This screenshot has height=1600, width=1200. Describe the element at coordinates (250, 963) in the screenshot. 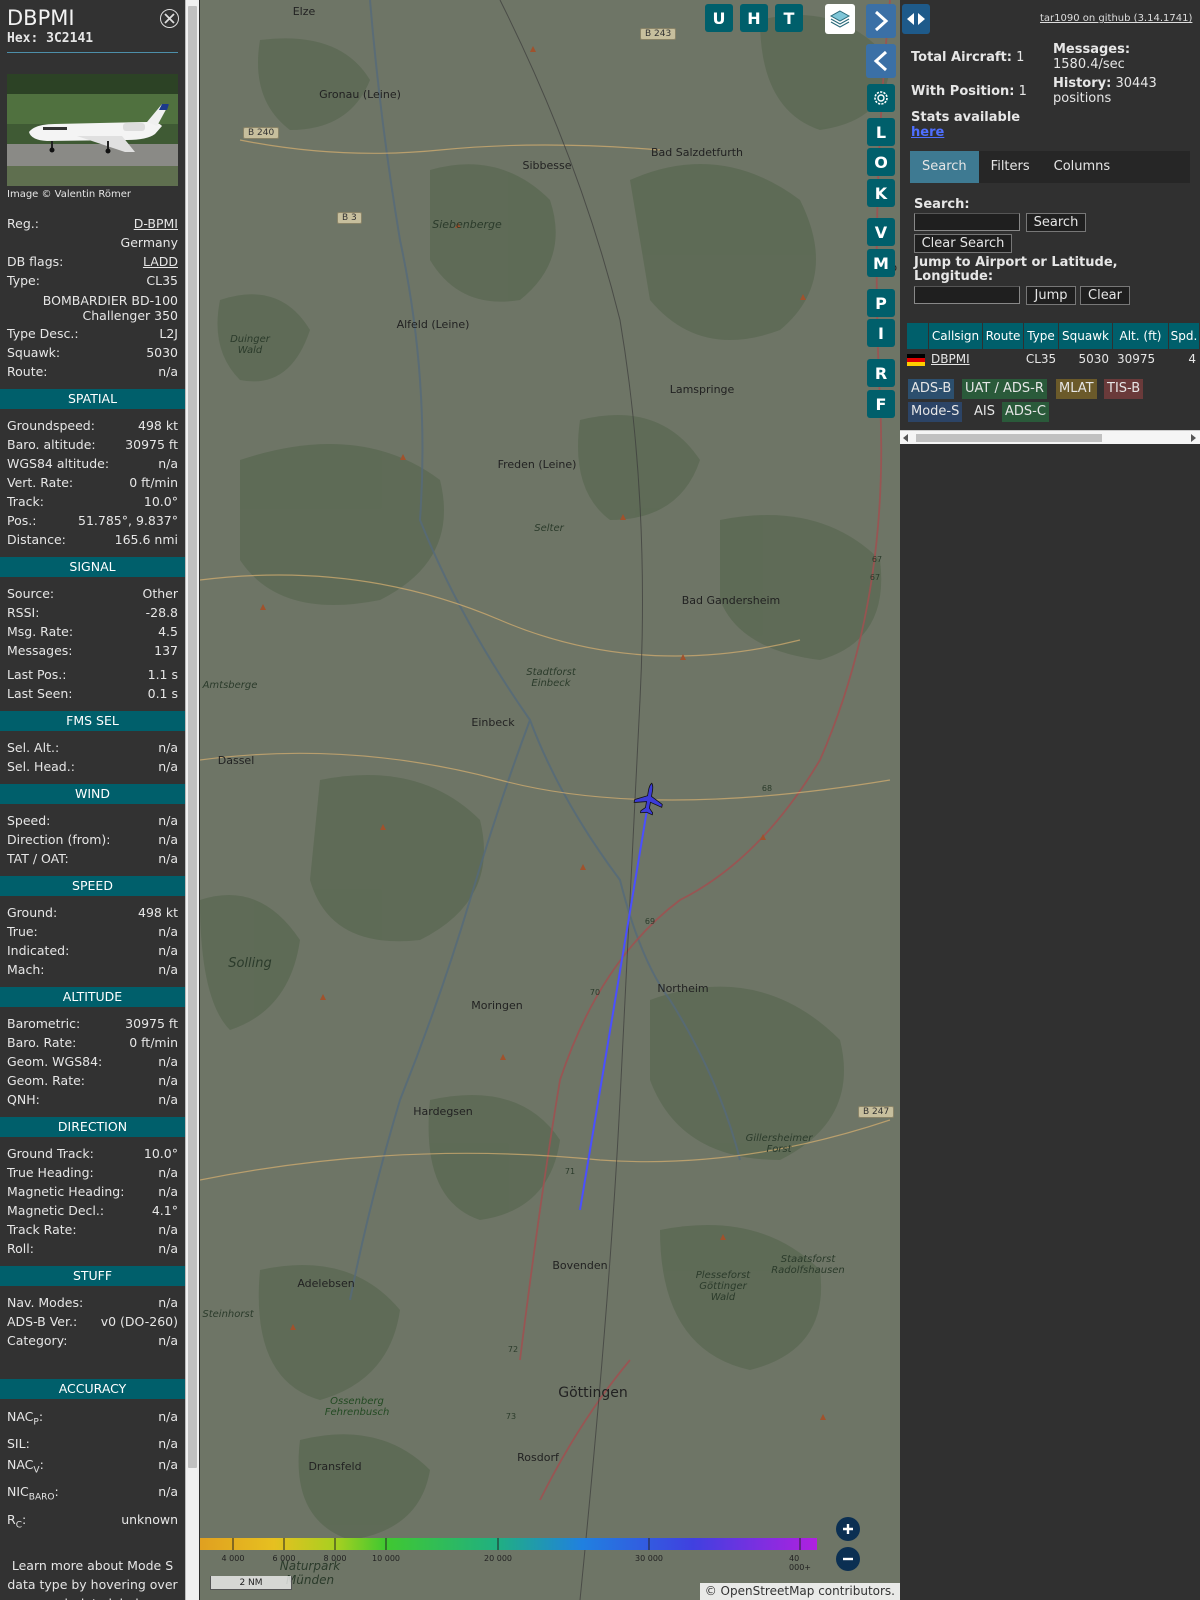

I see `map-label-area: Solling` at that location.